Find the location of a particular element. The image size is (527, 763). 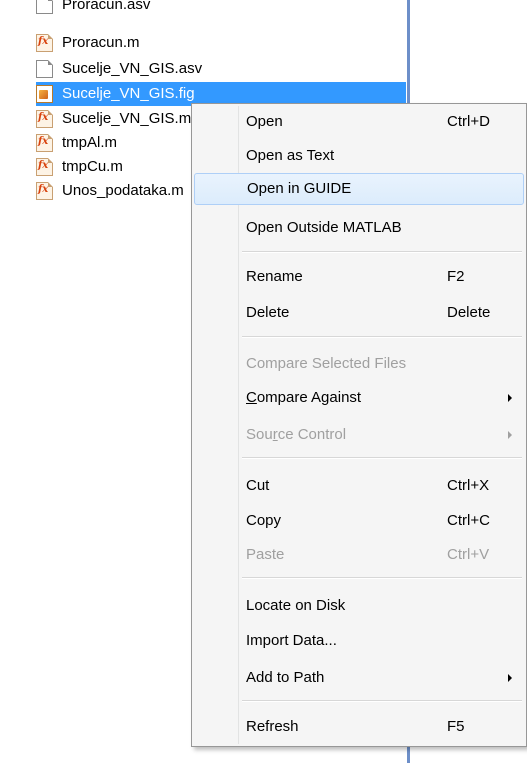

menu-item-refresh: Refresh F5 is located at coordinates (359, 727).